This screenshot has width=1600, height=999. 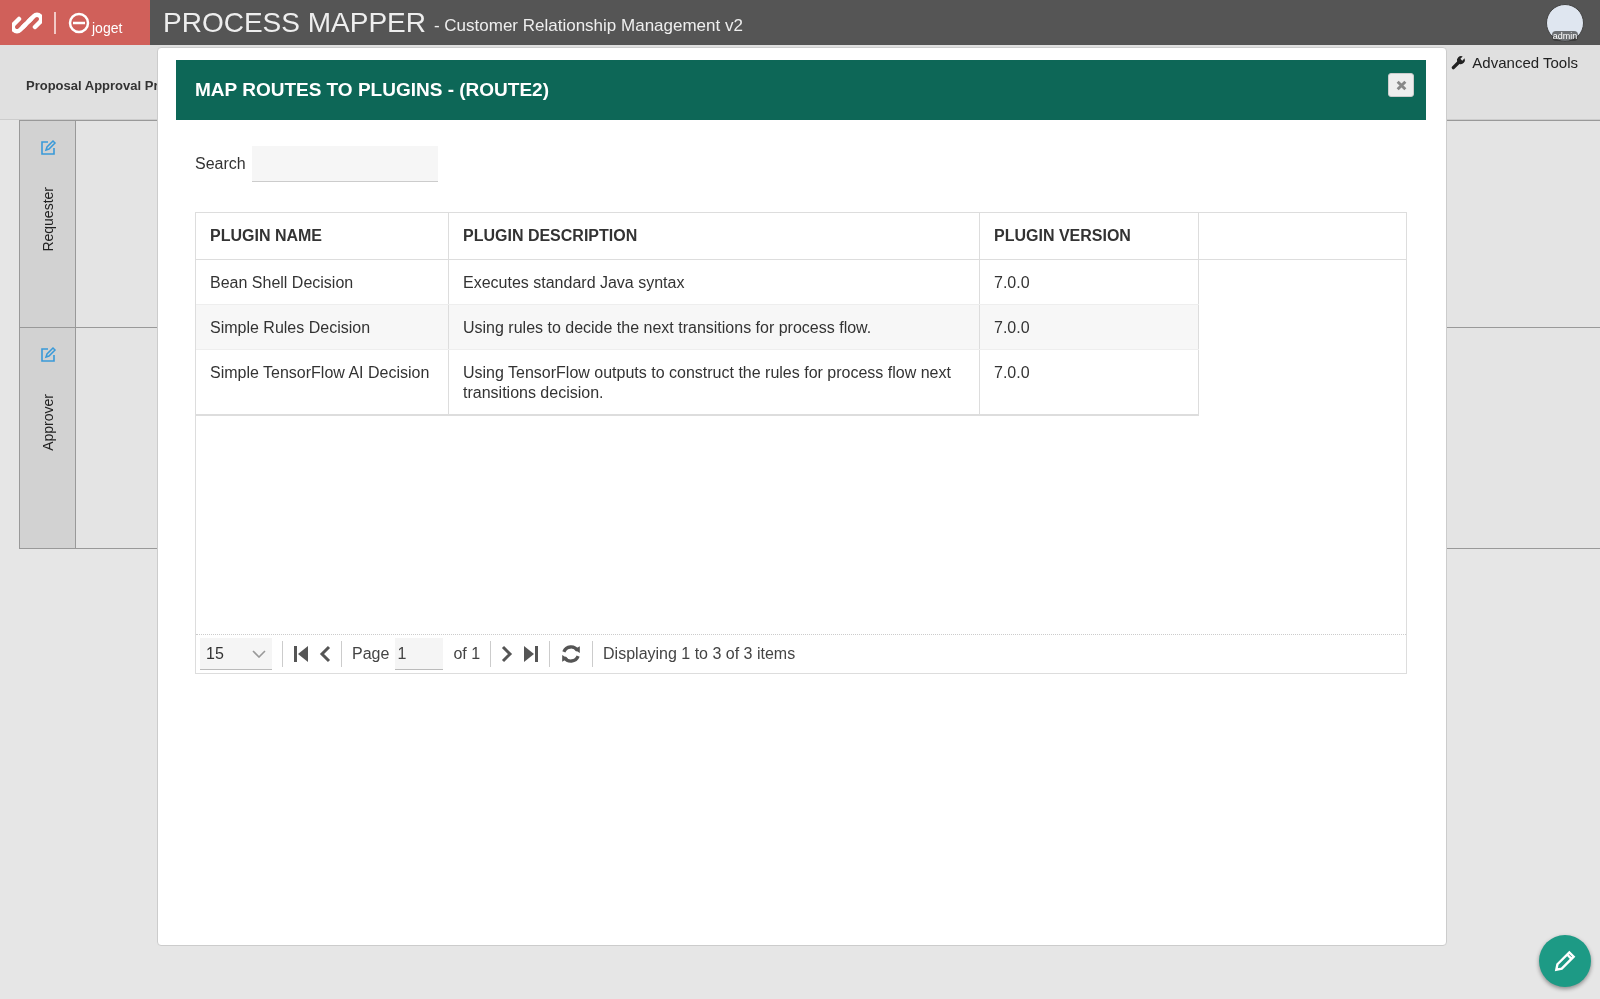 What do you see at coordinates (371, 654) in the screenshot?
I see `page-label: Page` at bounding box center [371, 654].